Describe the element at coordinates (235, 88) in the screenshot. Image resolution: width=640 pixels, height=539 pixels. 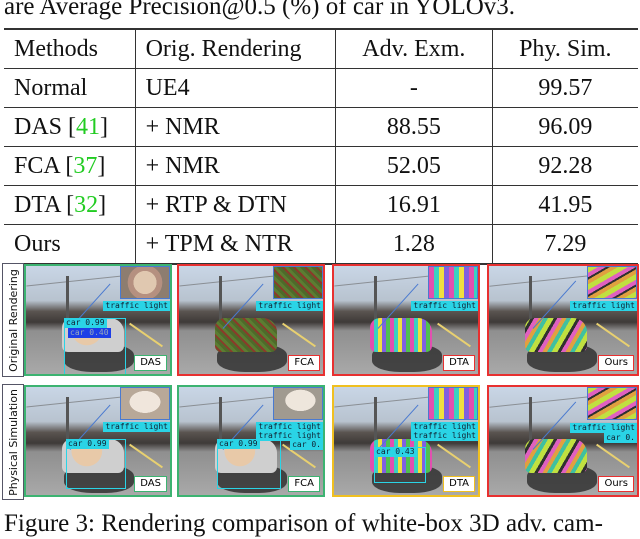
I see `cell-rendering: UE4` at that location.